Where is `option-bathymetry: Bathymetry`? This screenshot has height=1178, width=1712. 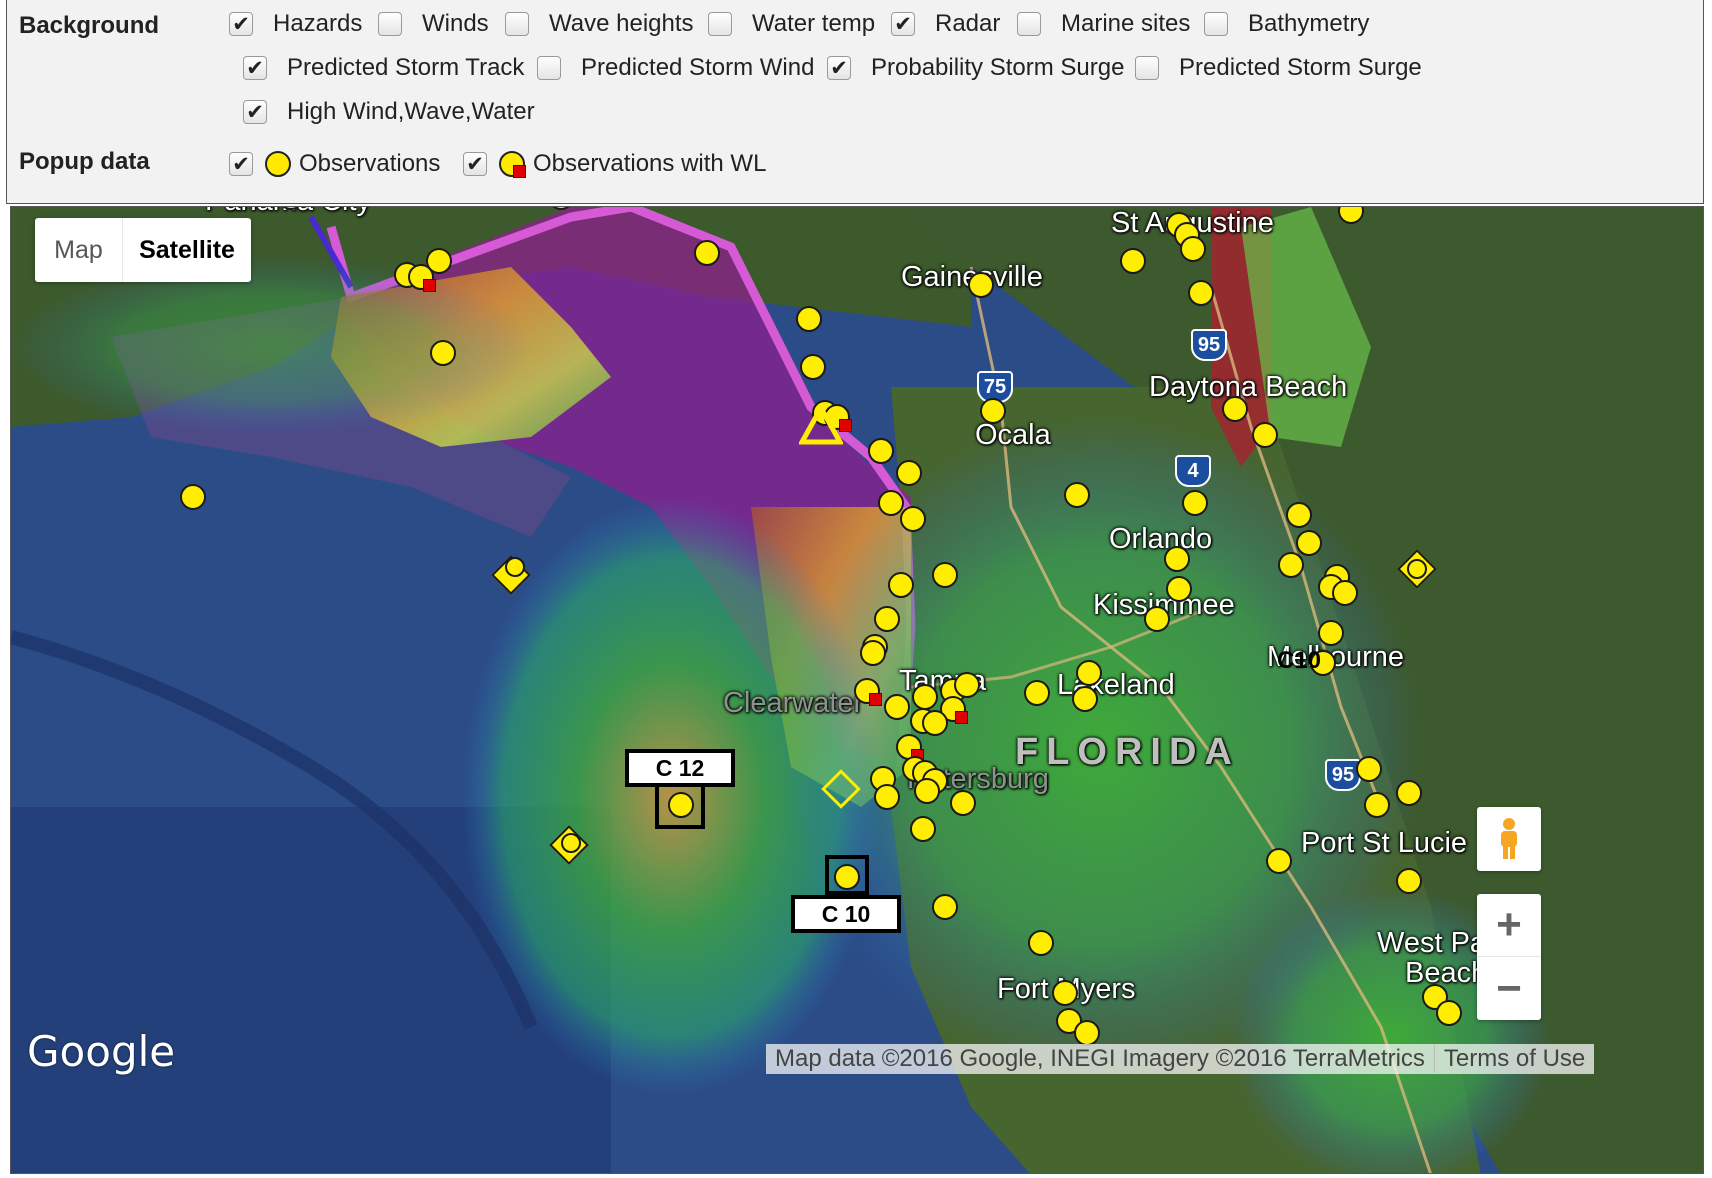 option-bathymetry: Bathymetry is located at coordinates (1286, 24).